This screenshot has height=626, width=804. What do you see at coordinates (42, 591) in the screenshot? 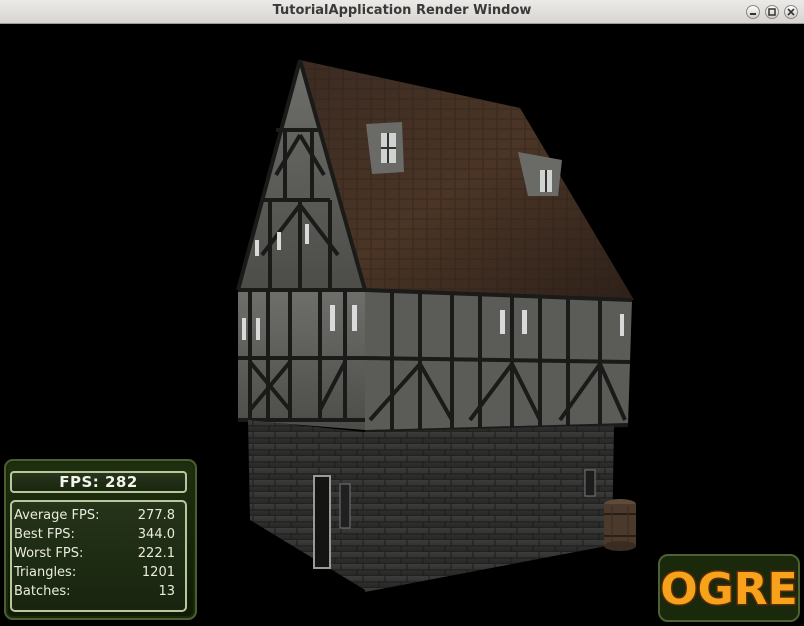
I see `stat-label: Batches:` at bounding box center [42, 591].